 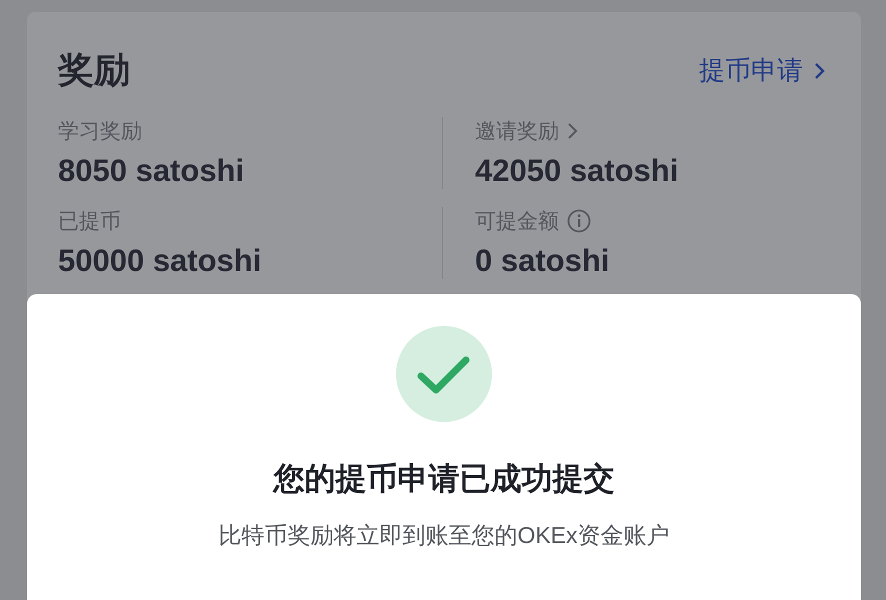 I want to click on stat-label: 已提币, so click(x=89, y=222).